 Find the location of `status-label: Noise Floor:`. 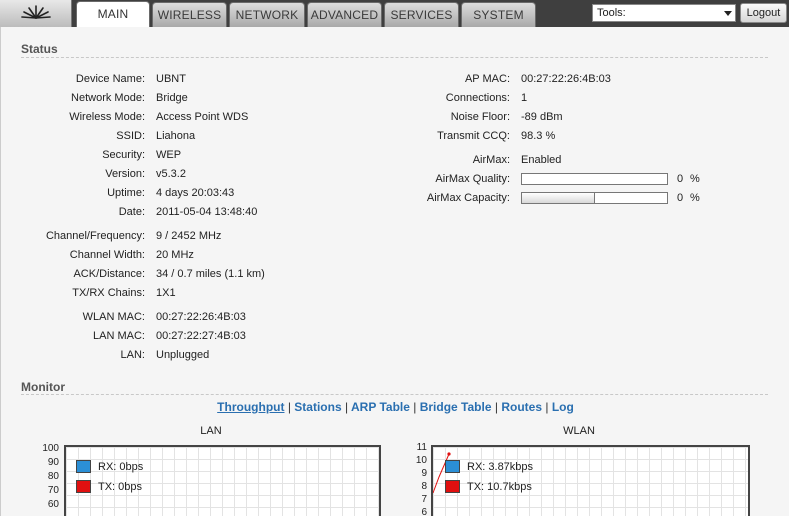

status-label: Noise Floor: is located at coordinates (480, 117).